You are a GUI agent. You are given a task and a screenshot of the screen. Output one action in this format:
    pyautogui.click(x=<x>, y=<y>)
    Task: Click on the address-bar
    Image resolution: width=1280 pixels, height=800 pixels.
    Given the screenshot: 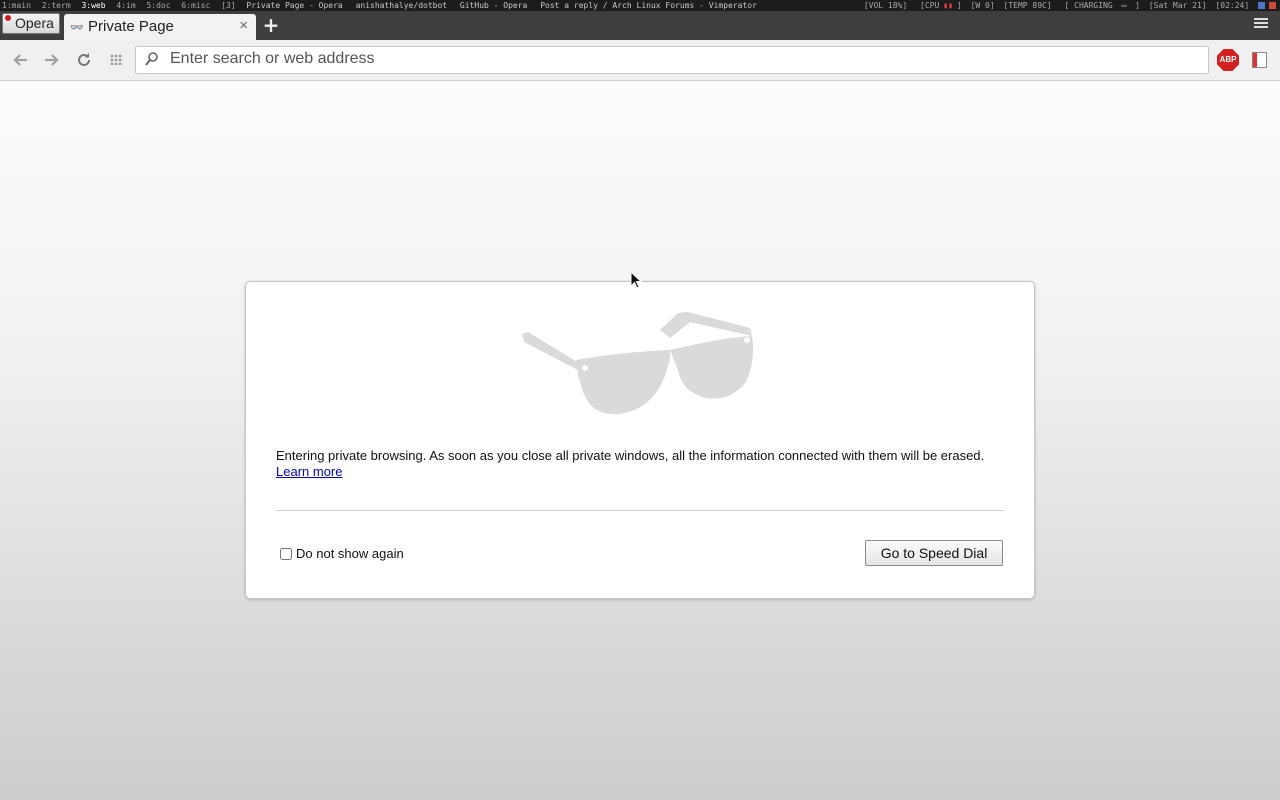 What is the action you would take?
    pyautogui.click(x=672, y=60)
    